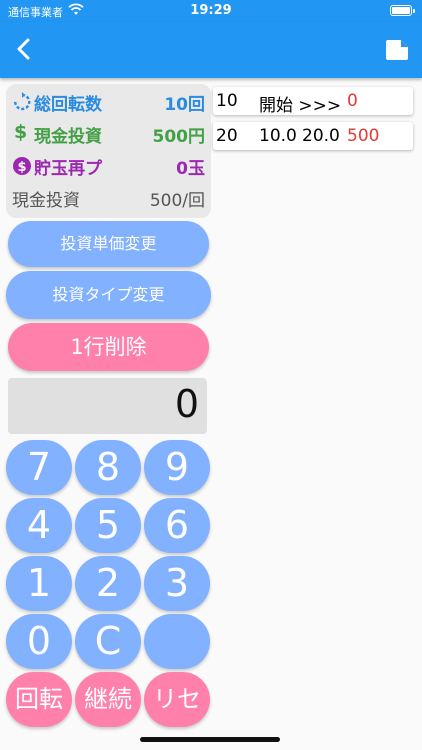 This screenshot has width=422, height=750. What do you see at coordinates (107, 406) in the screenshot?
I see `input-display: 0` at bounding box center [107, 406].